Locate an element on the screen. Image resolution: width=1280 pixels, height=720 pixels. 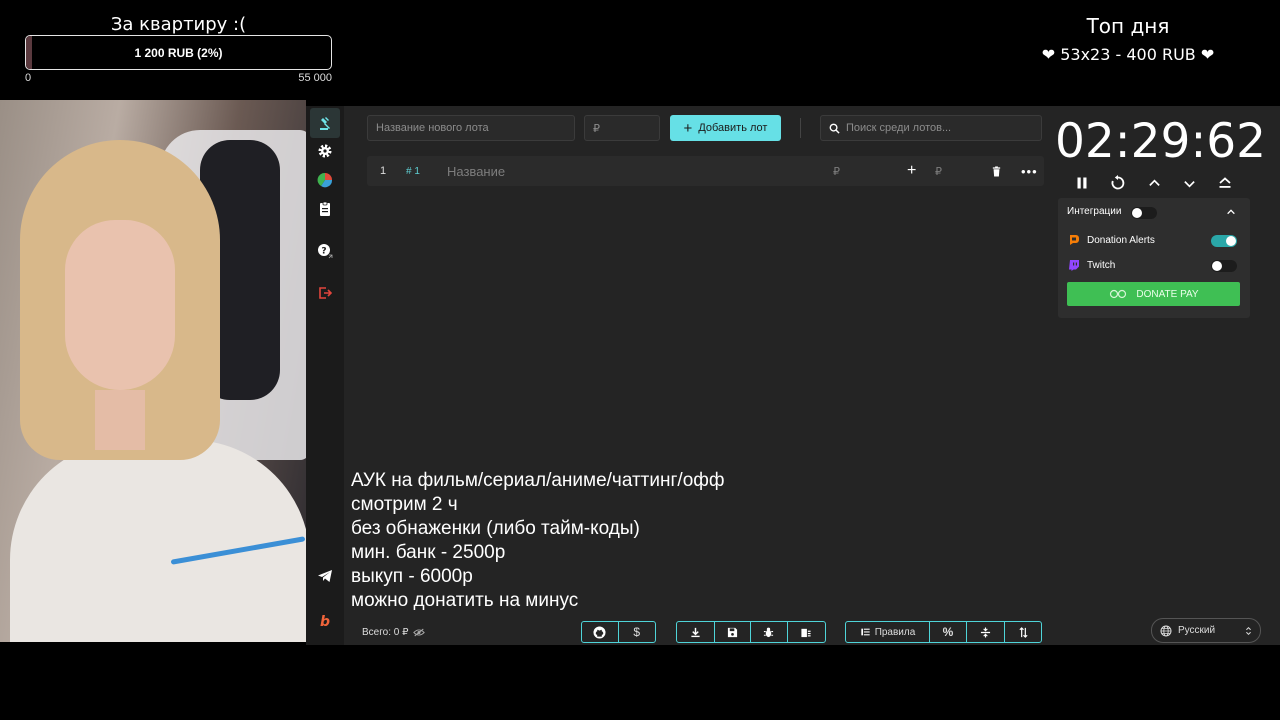
donate-pay-label: DONATE PAY is located at coordinates (1167, 294).